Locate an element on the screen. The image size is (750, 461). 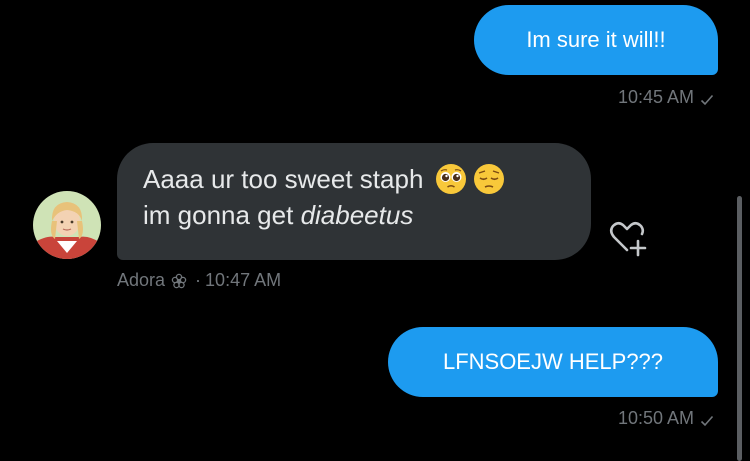
message-meta: 10:50 AM is located at coordinates (666, 418).